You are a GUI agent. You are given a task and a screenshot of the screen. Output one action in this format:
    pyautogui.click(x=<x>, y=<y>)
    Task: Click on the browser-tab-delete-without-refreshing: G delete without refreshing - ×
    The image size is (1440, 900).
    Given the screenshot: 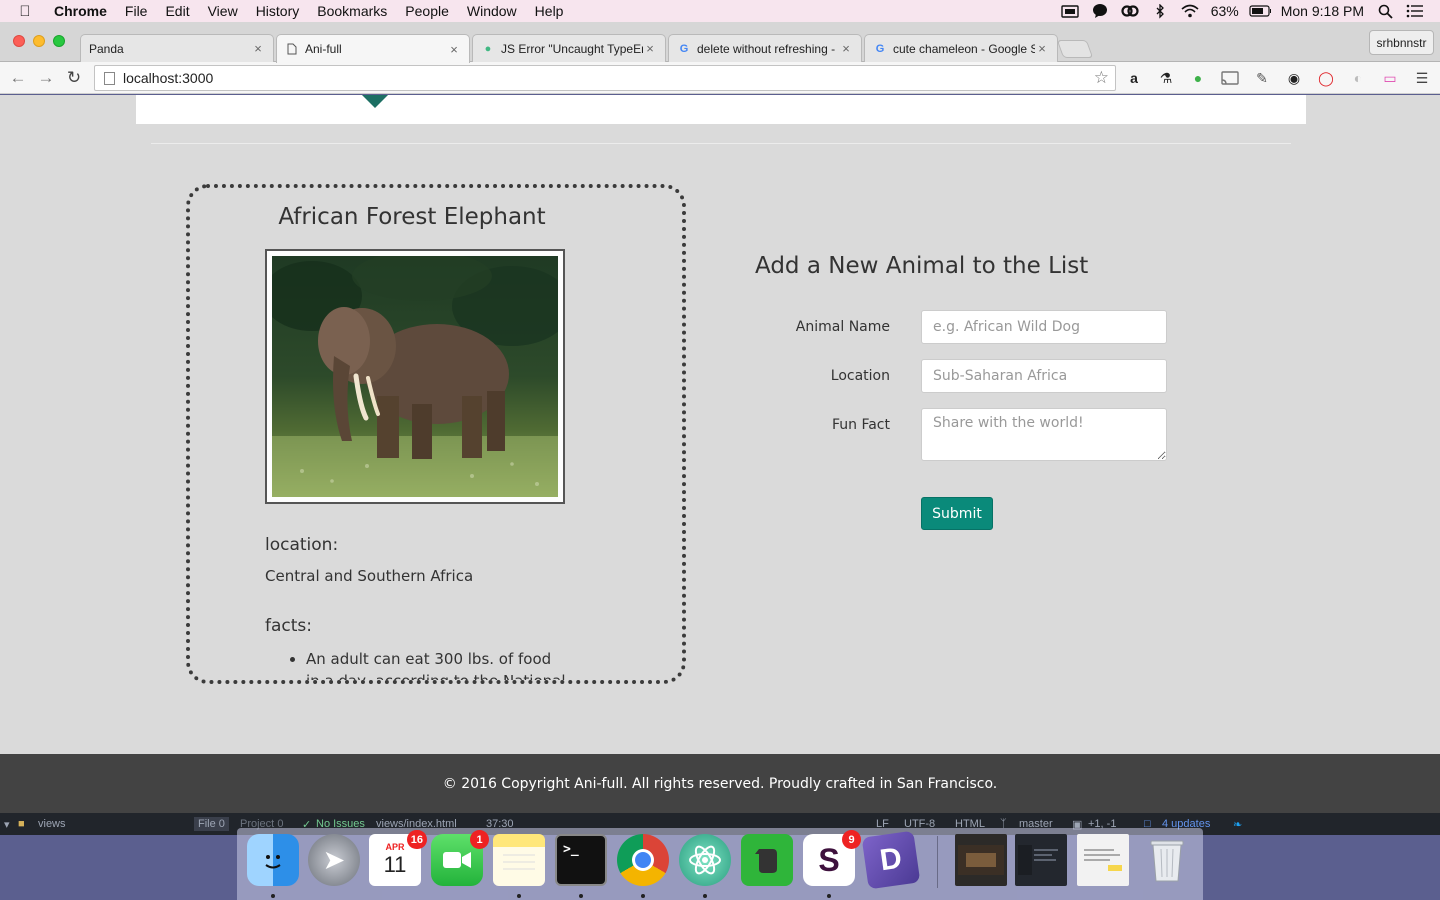 What is the action you would take?
    pyautogui.click(x=765, y=48)
    